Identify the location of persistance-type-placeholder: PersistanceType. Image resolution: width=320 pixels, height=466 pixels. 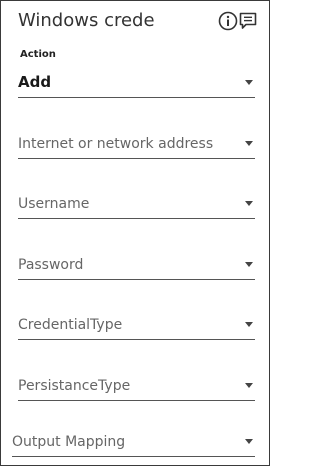
(74, 386).